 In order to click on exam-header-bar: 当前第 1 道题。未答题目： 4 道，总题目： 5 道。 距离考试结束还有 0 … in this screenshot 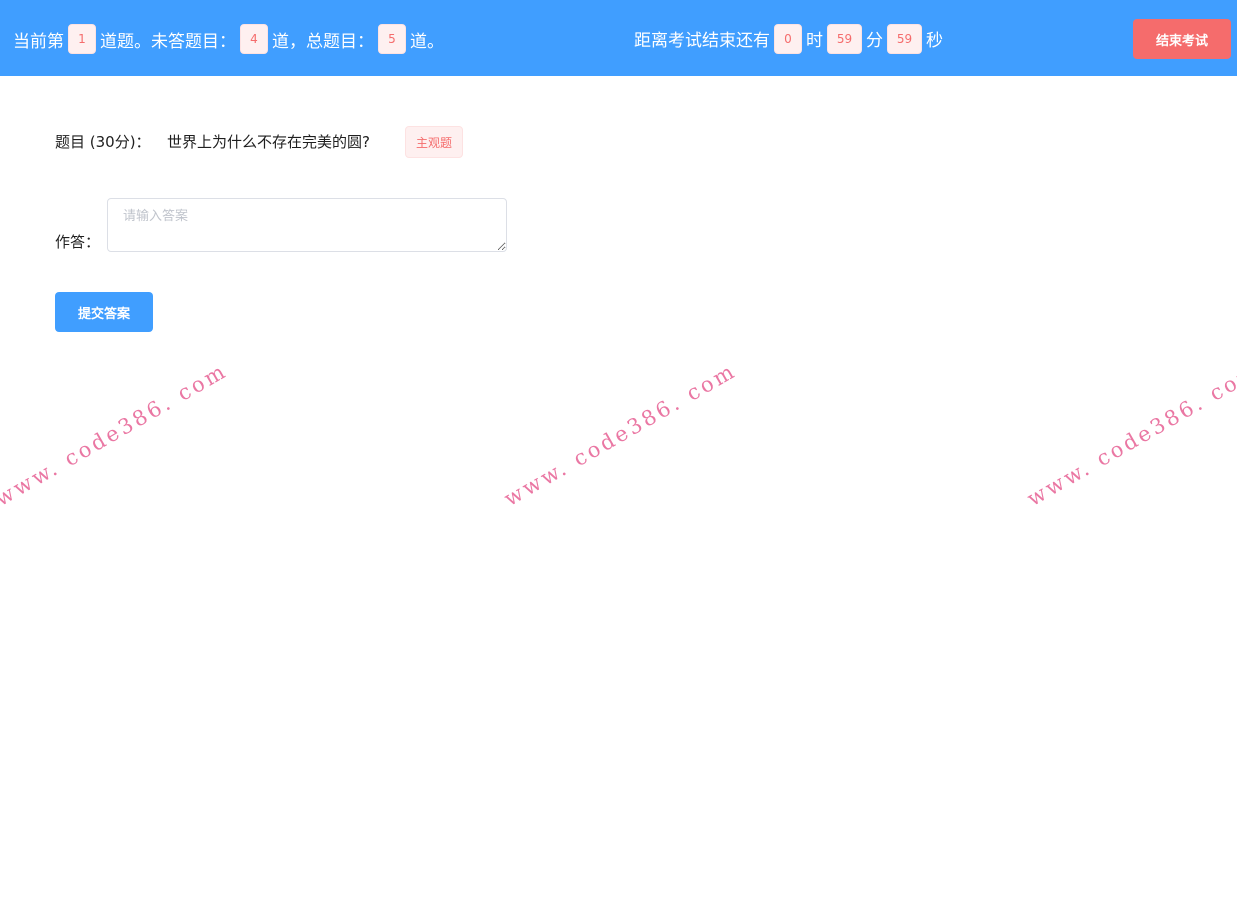, I will do `click(618, 38)`.